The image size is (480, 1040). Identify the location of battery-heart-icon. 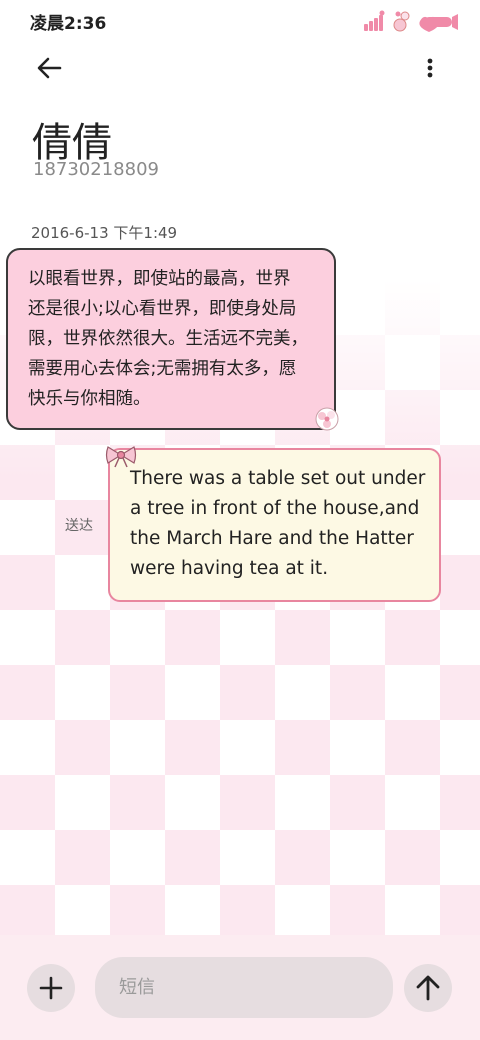
(438, 23).